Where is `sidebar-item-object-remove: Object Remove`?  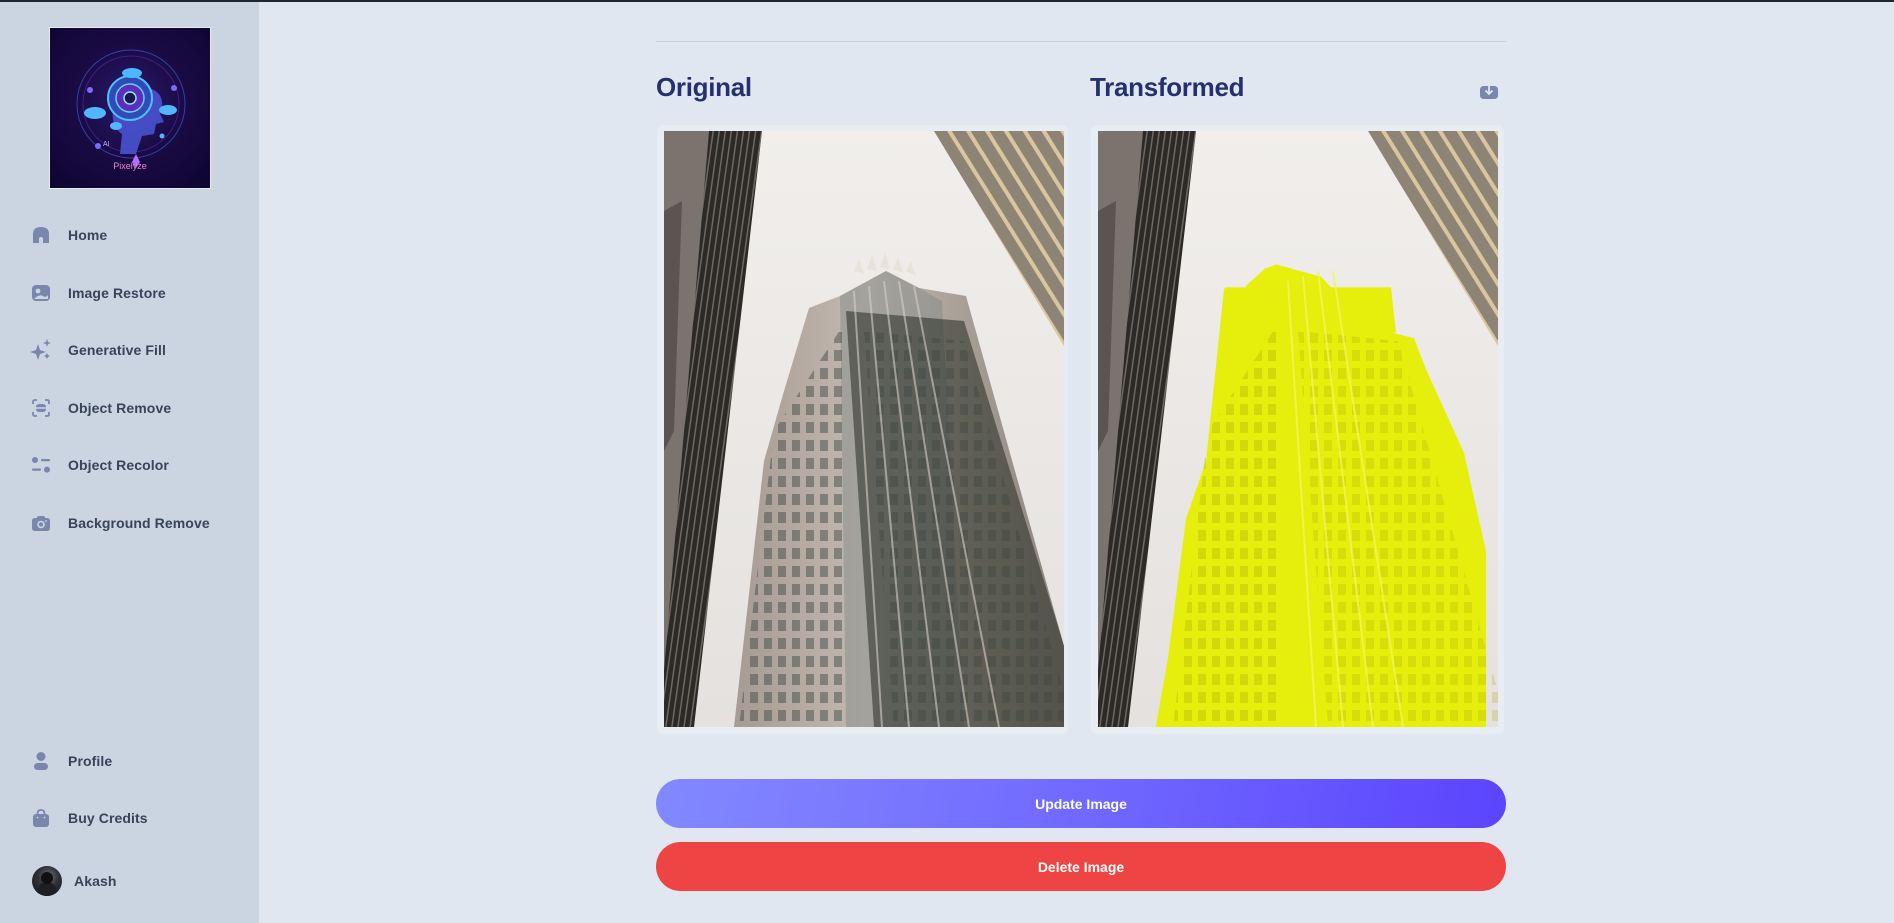 sidebar-item-object-remove: Object Remove is located at coordinates (106, 408).